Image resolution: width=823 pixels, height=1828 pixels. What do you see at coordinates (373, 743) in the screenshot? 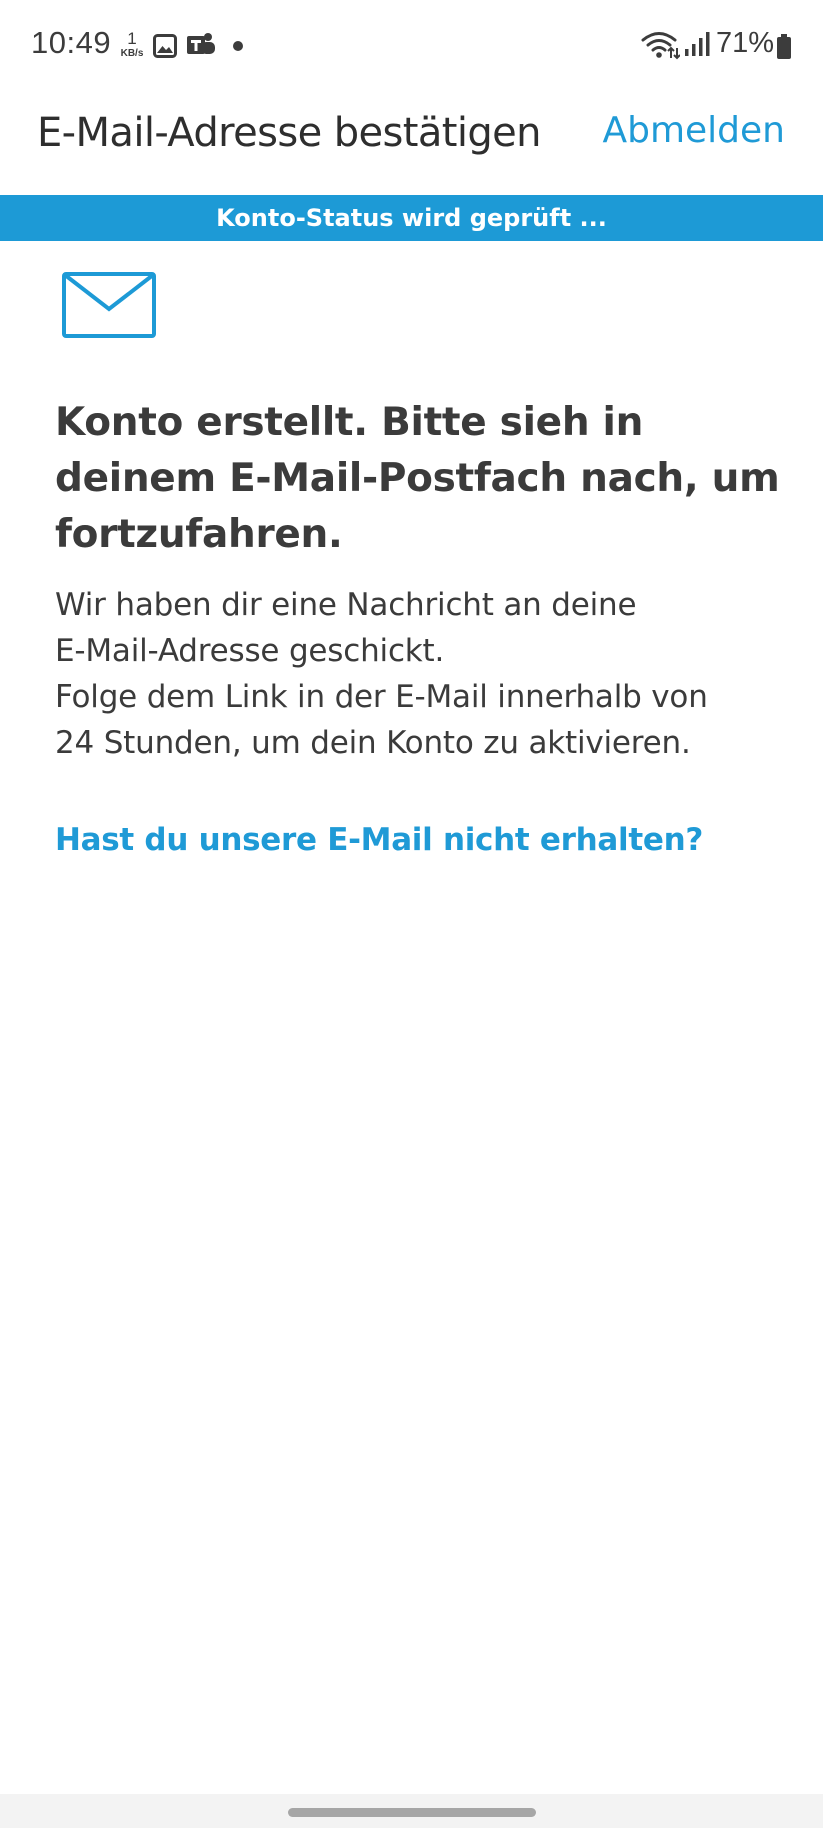
I see `body-line: 24 Stunden, um dein Konto zu aktivieren.` at bounding box center [373, 743].